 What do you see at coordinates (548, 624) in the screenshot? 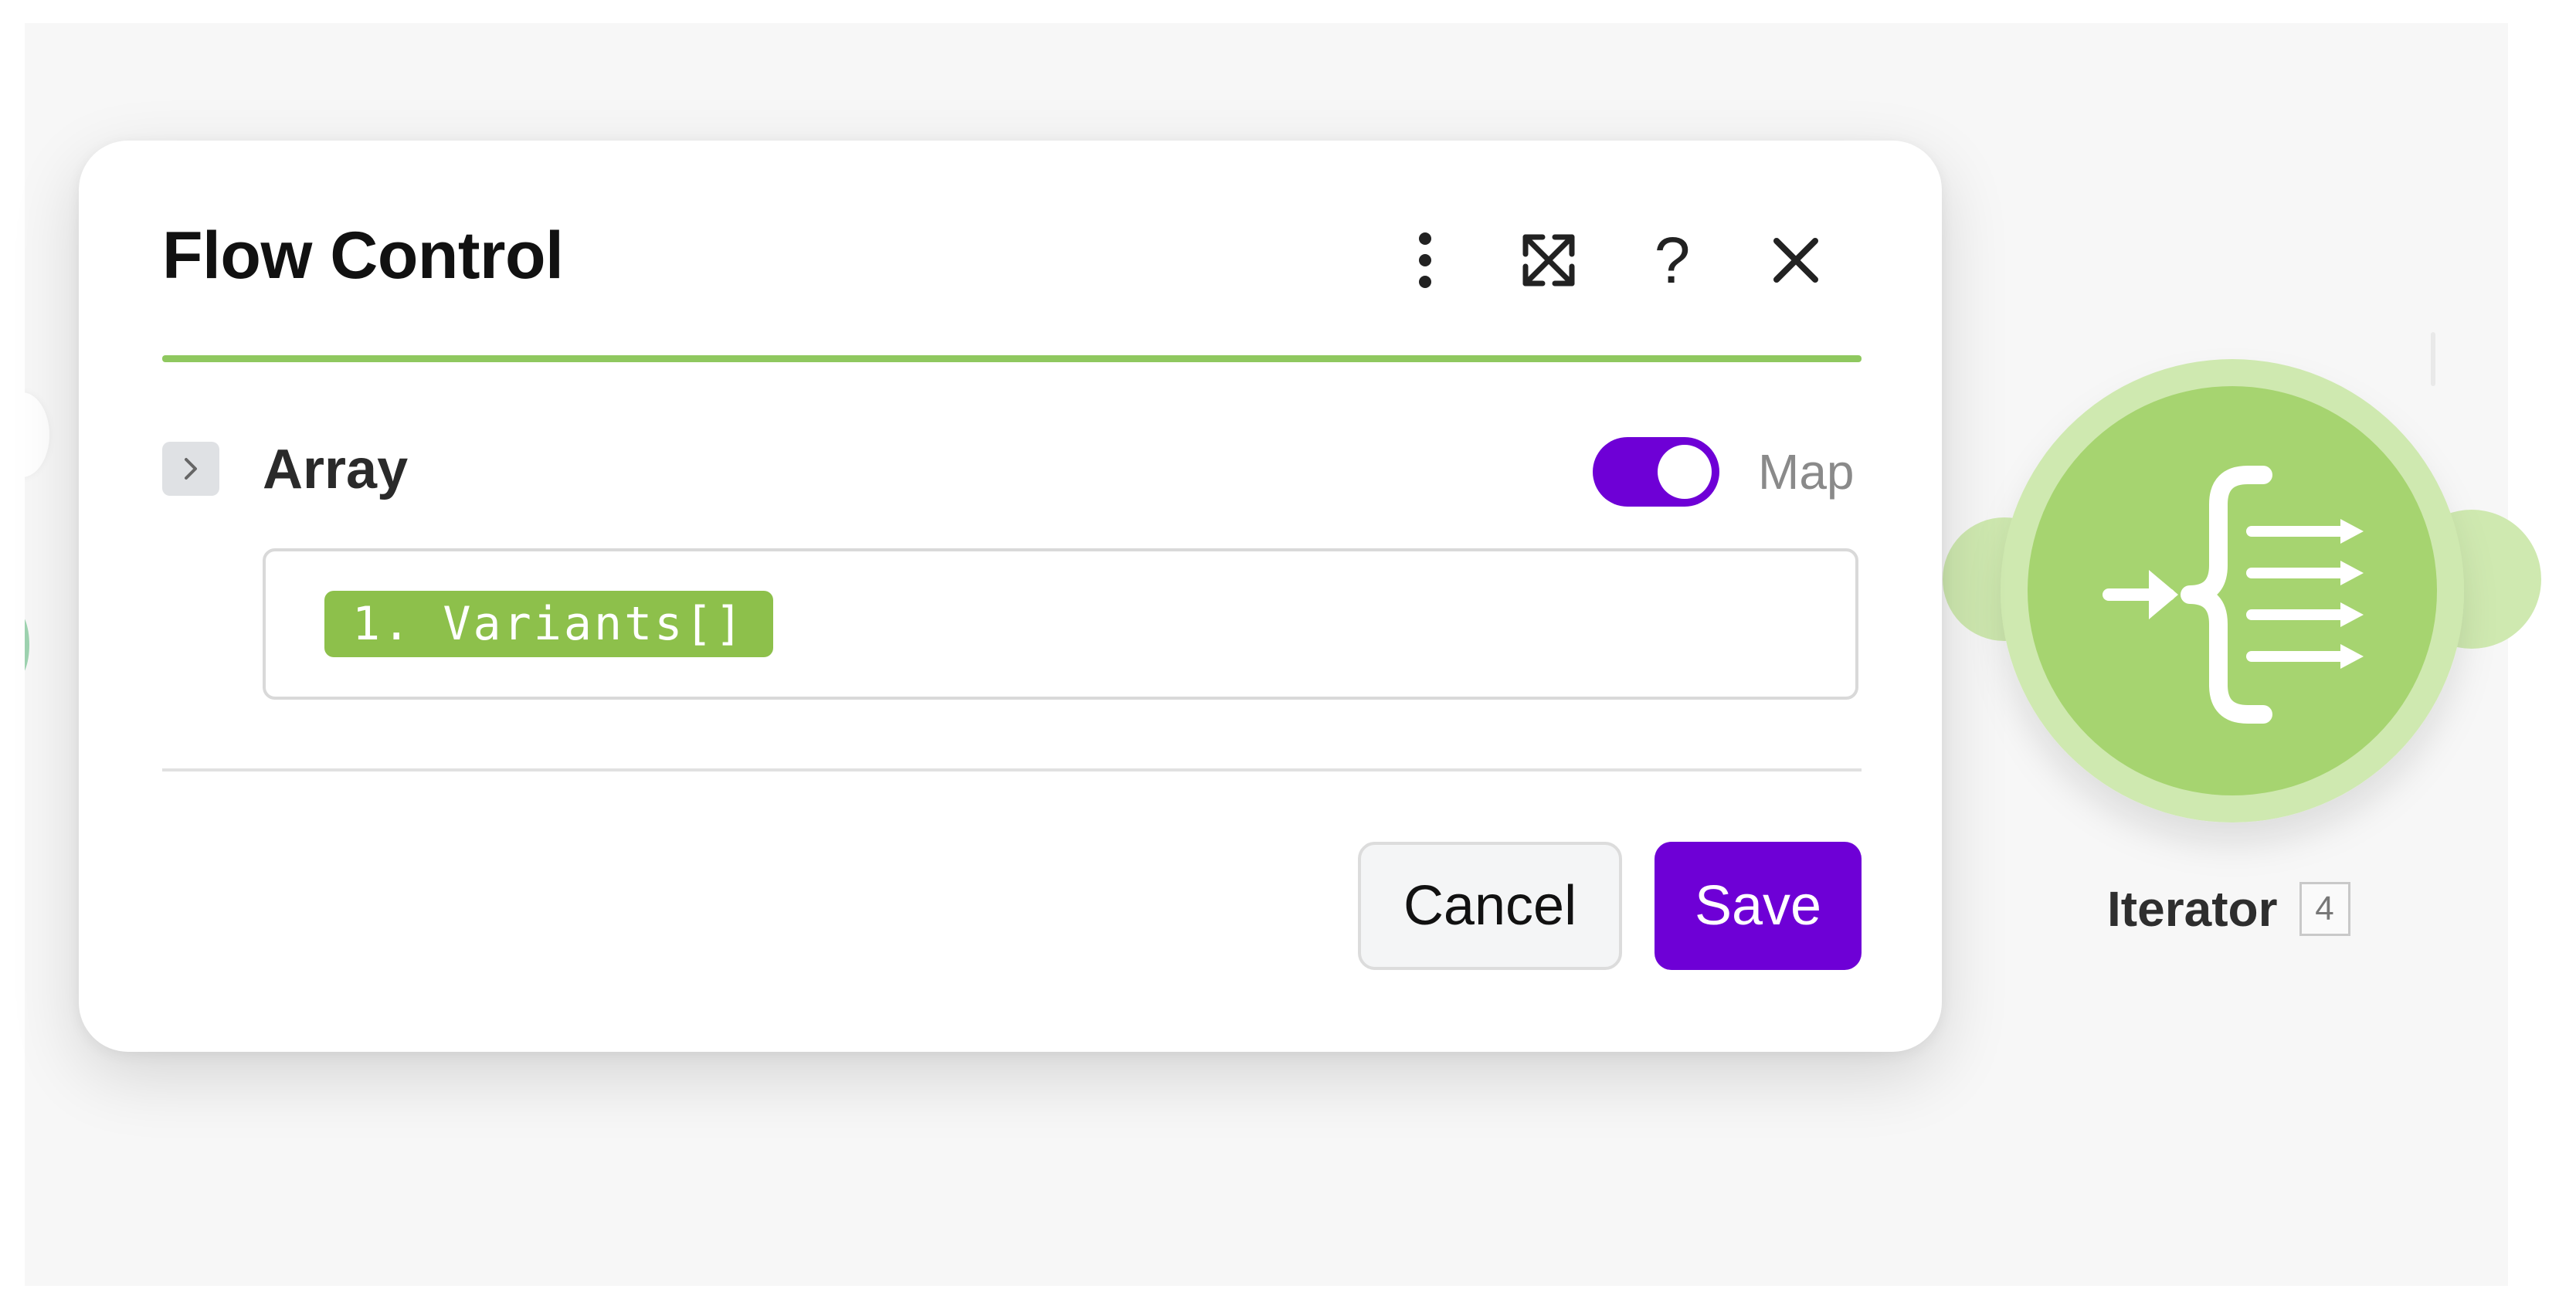
I see `mapped-variable-token: 1. Variants[]` at bounding box center [548, 624].